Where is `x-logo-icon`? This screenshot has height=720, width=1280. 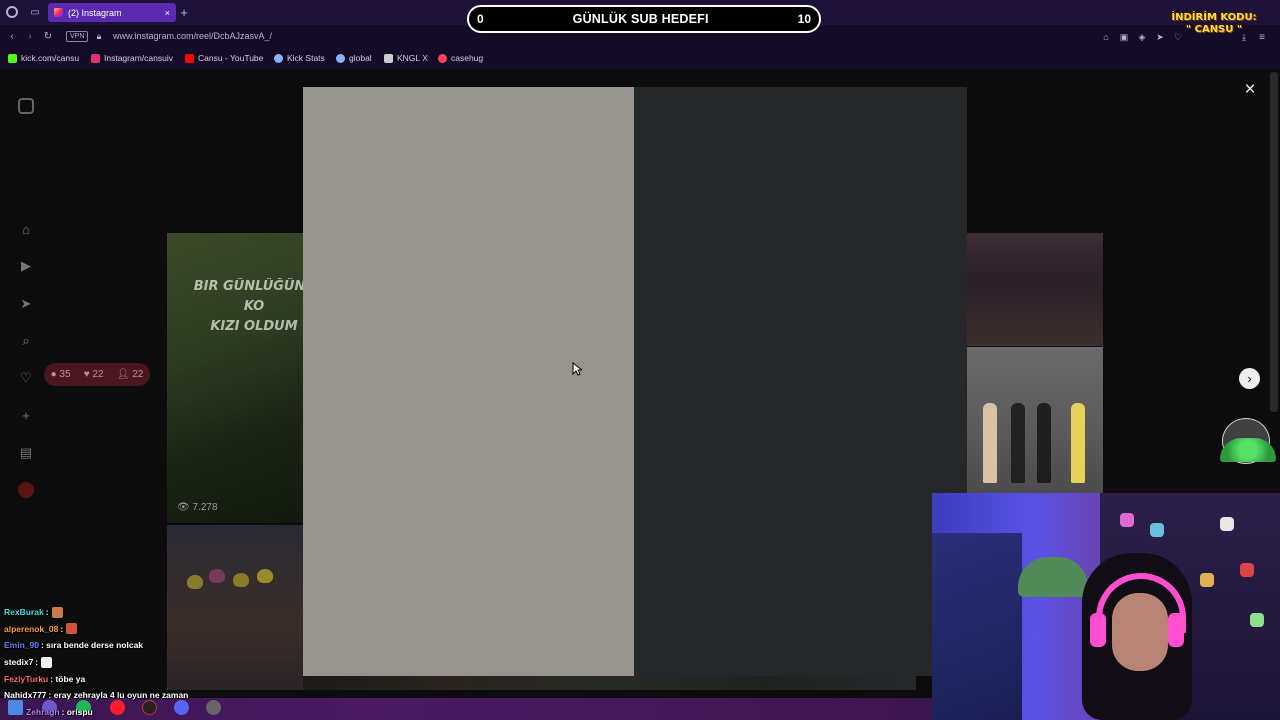
x-logo-icon is located at coordinates (388, 58).